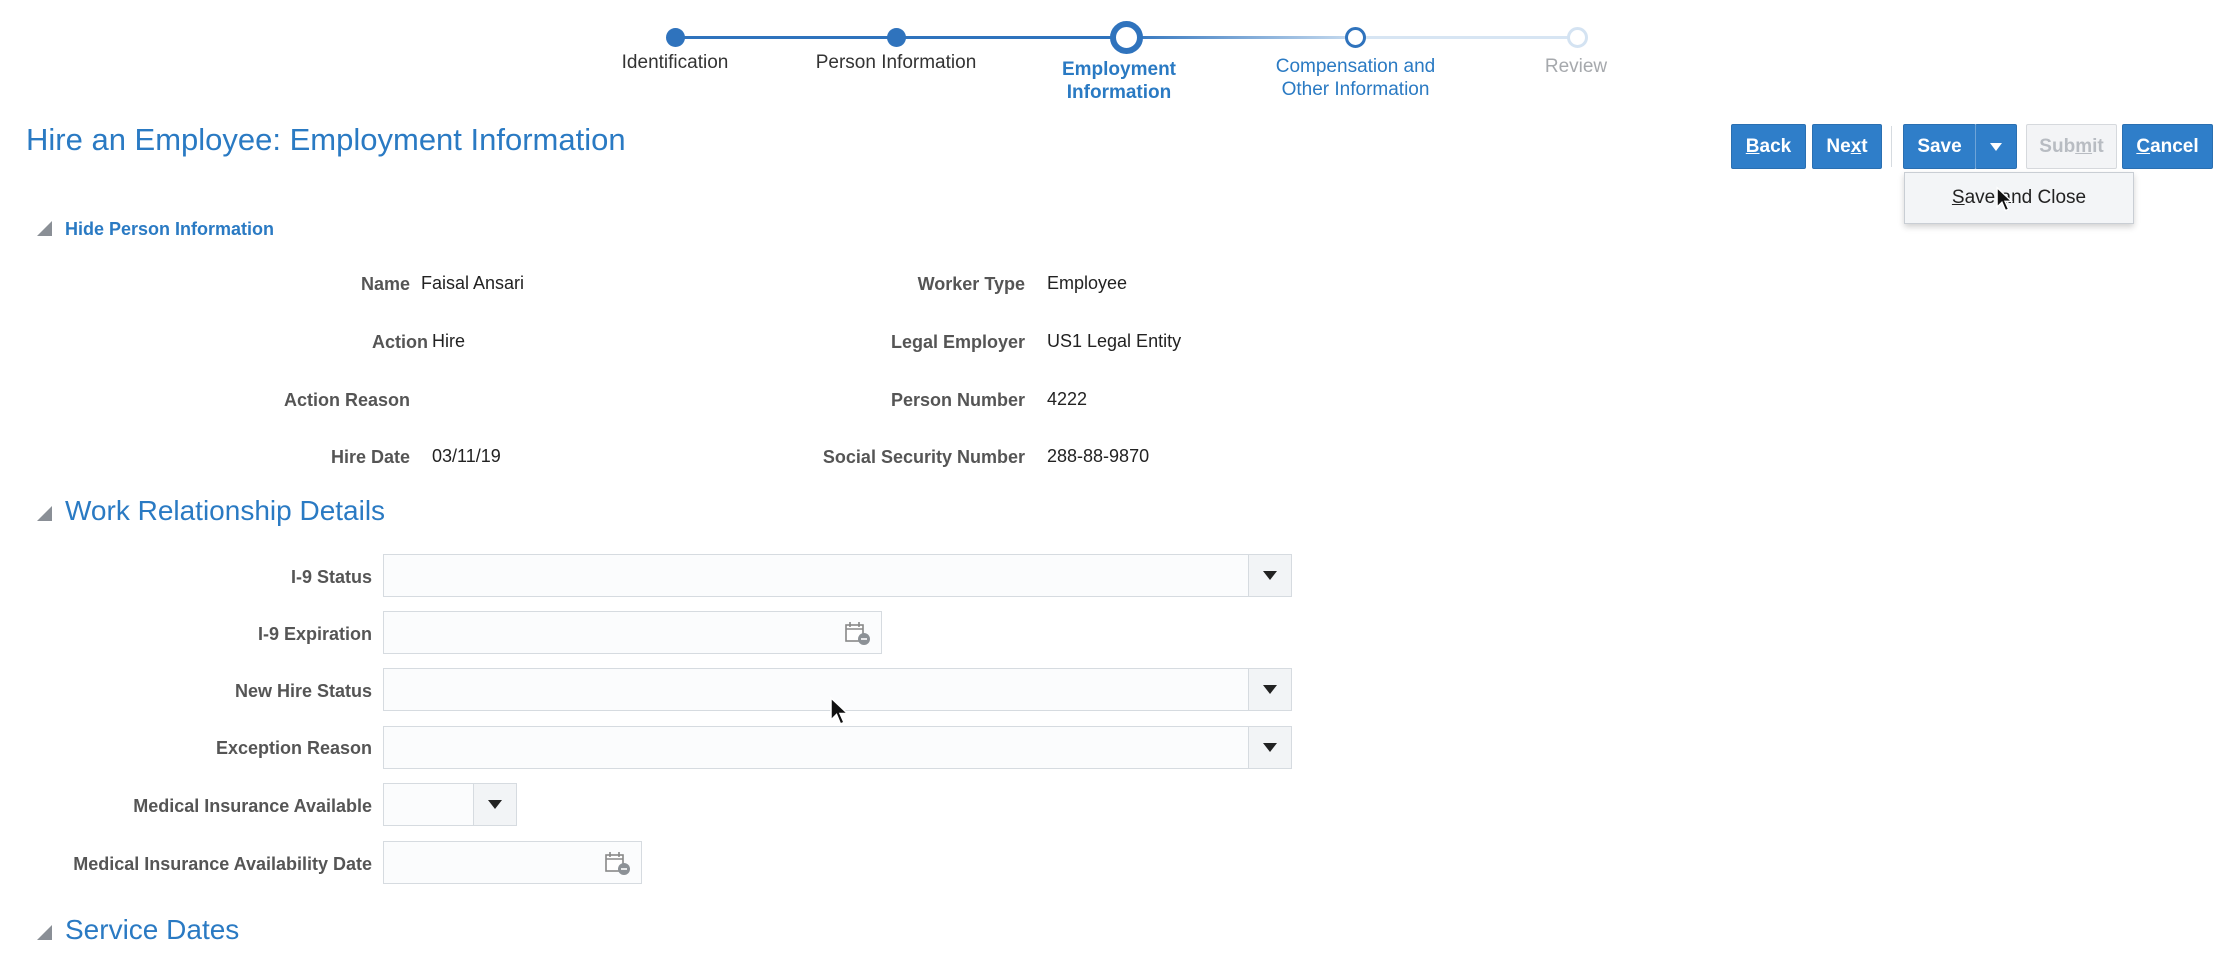 This screenshot has height=968, width=2238. I want to click on train-line-remaining, so click(1466, 37).